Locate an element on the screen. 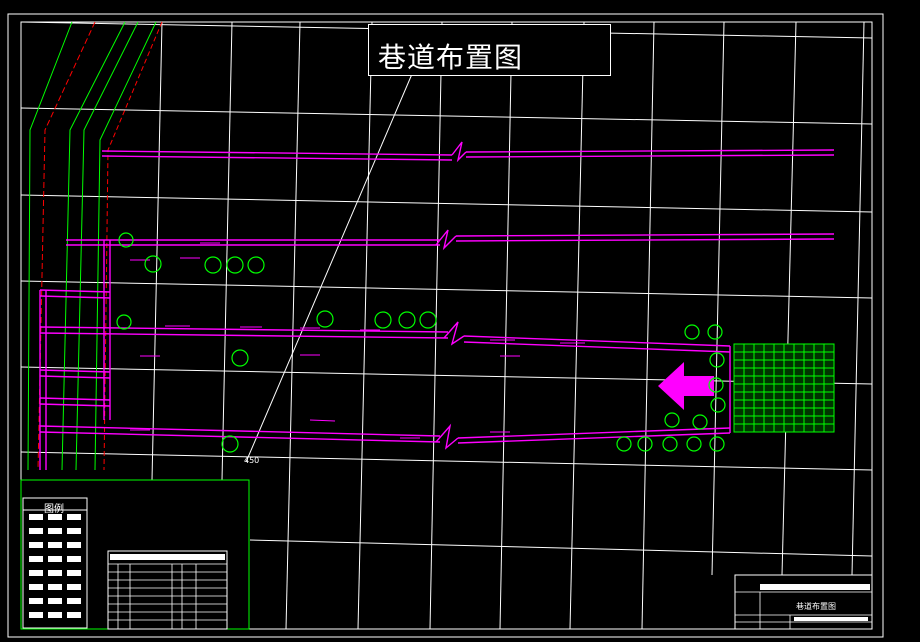  coordinate-label: 450 is located at coordinates (252, 460).